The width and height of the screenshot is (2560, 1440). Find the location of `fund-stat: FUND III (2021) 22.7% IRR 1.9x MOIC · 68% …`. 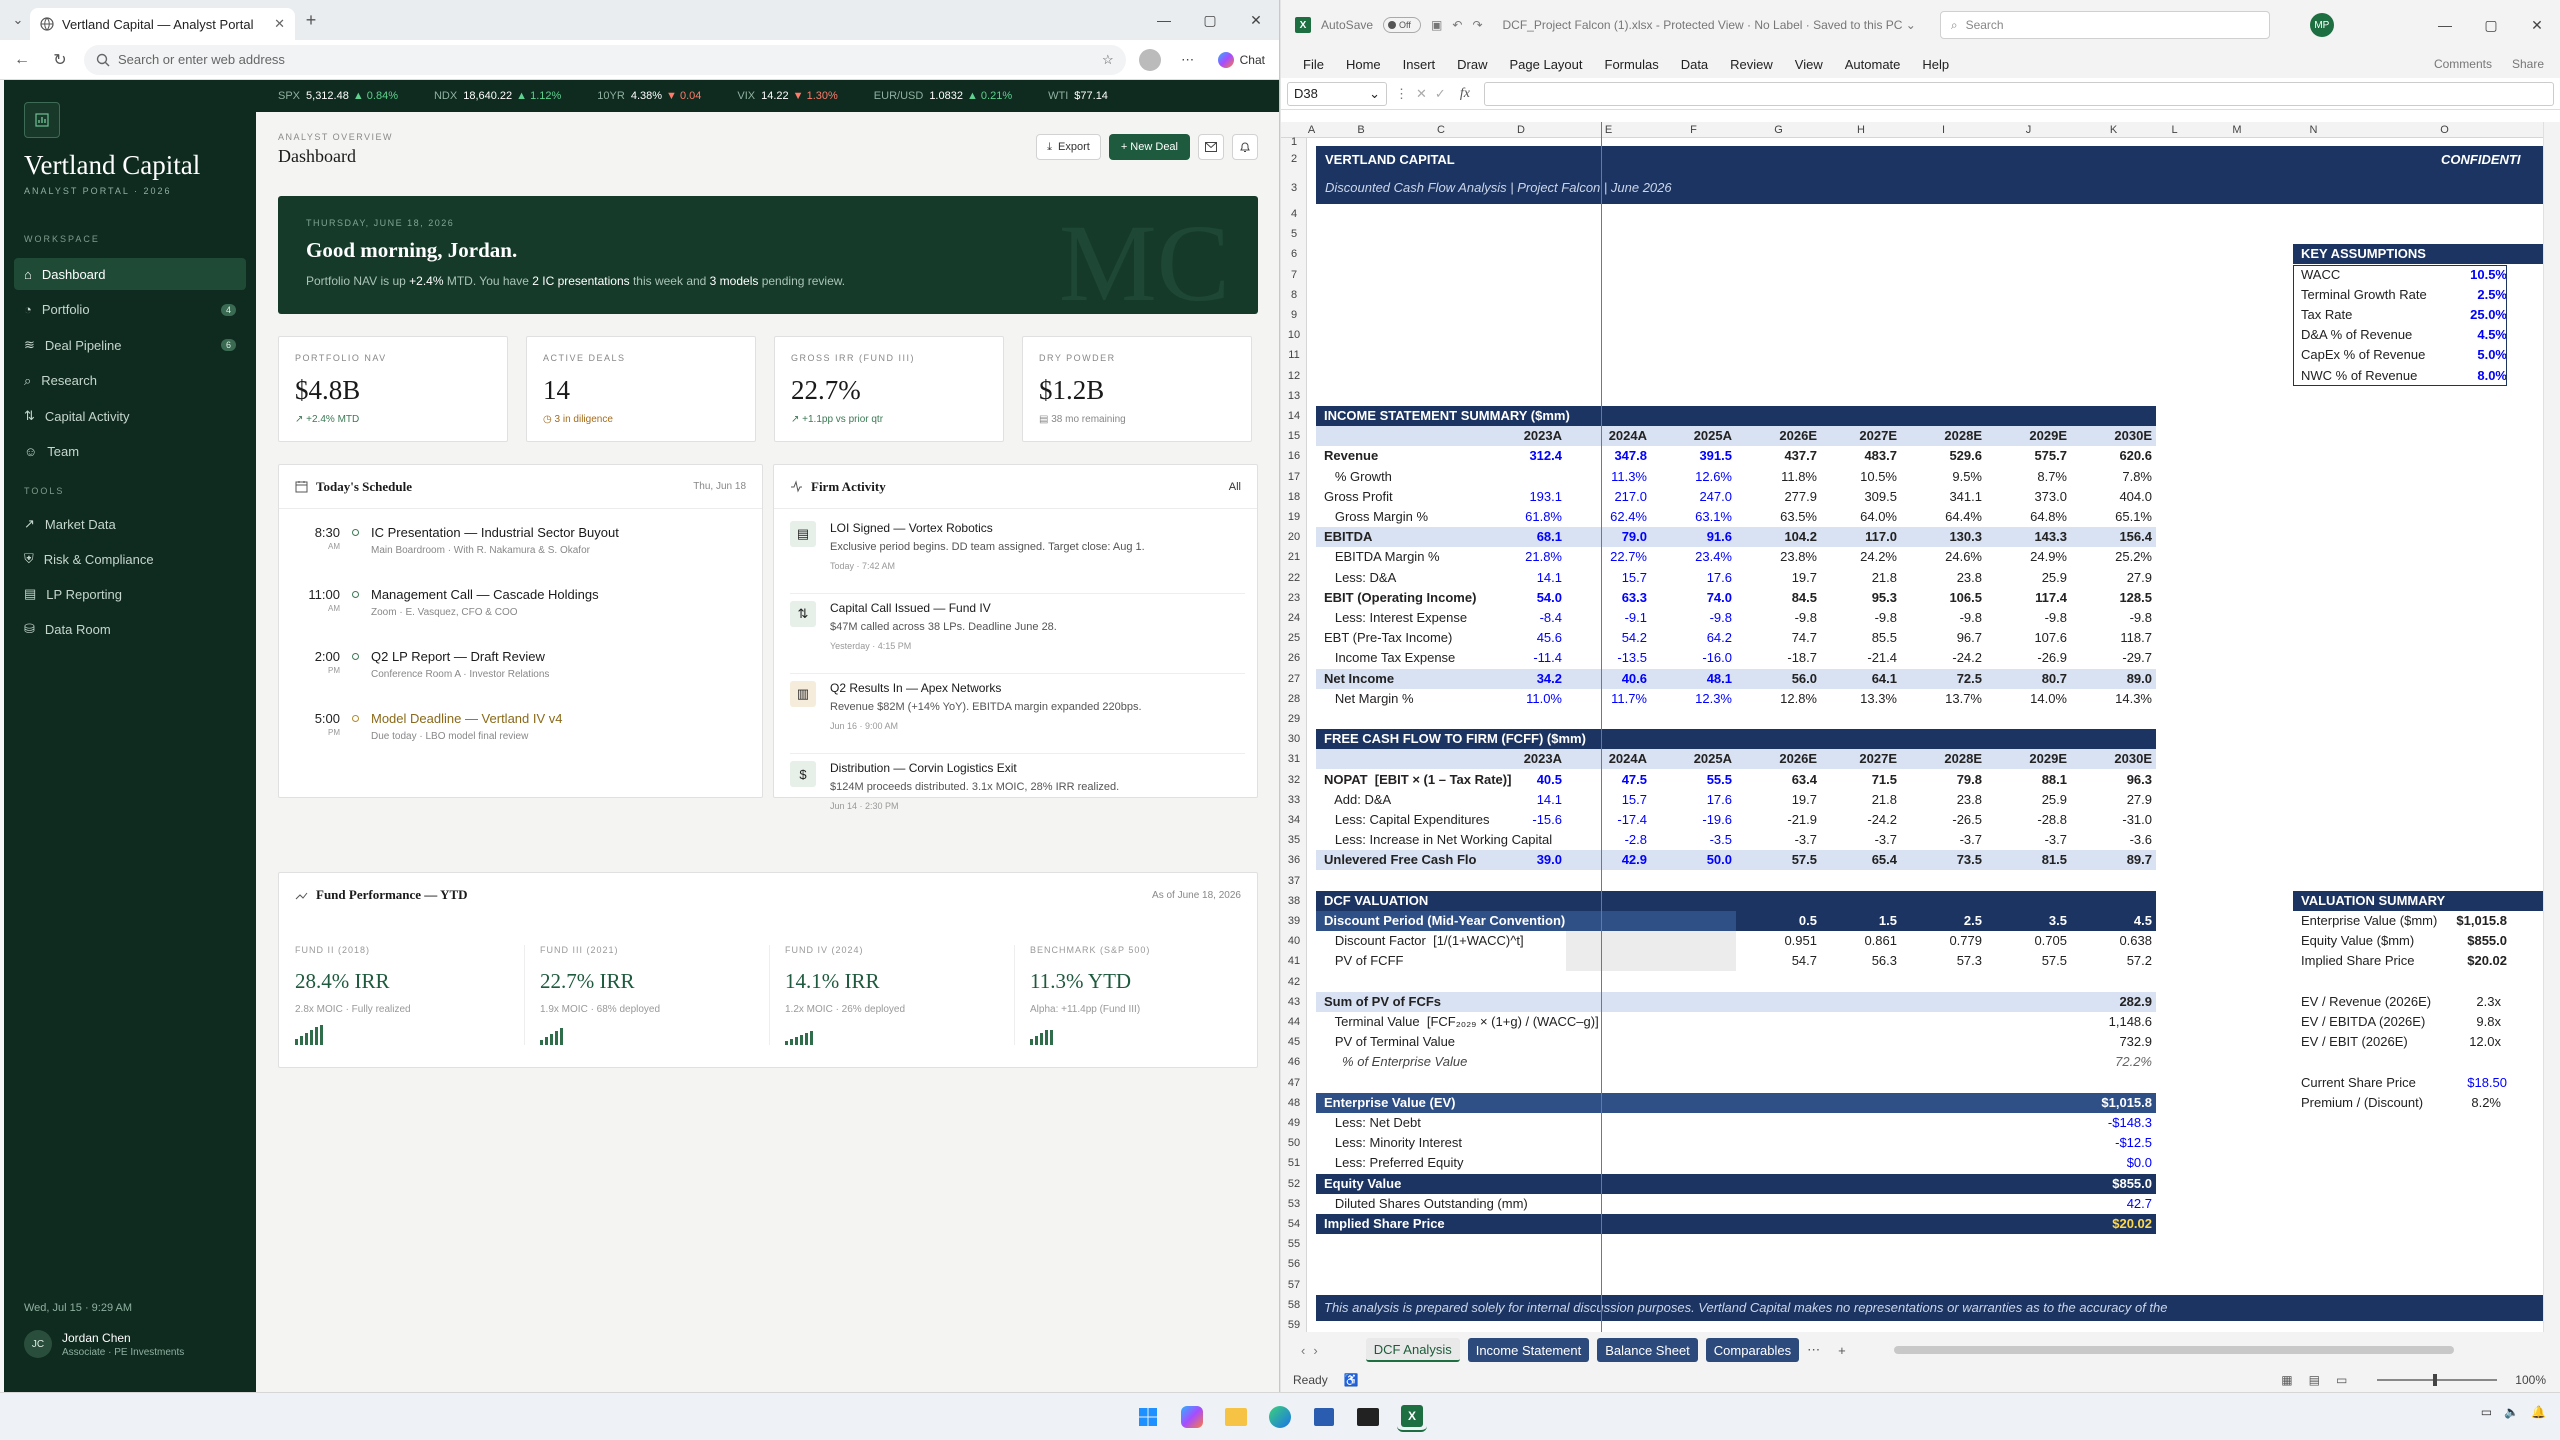

fund-stat: FUND III (2021) 22.7% IRR 1.9x MOIC · 68% … is located at coordinates (644, 1000).